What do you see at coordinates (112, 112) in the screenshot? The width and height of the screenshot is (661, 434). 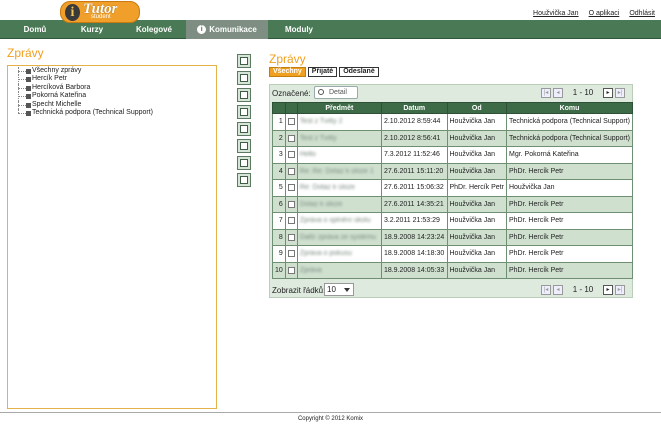 I see `tree-item-contact: Technická podpora (Technical Support)` at bounding box center [112, 112].